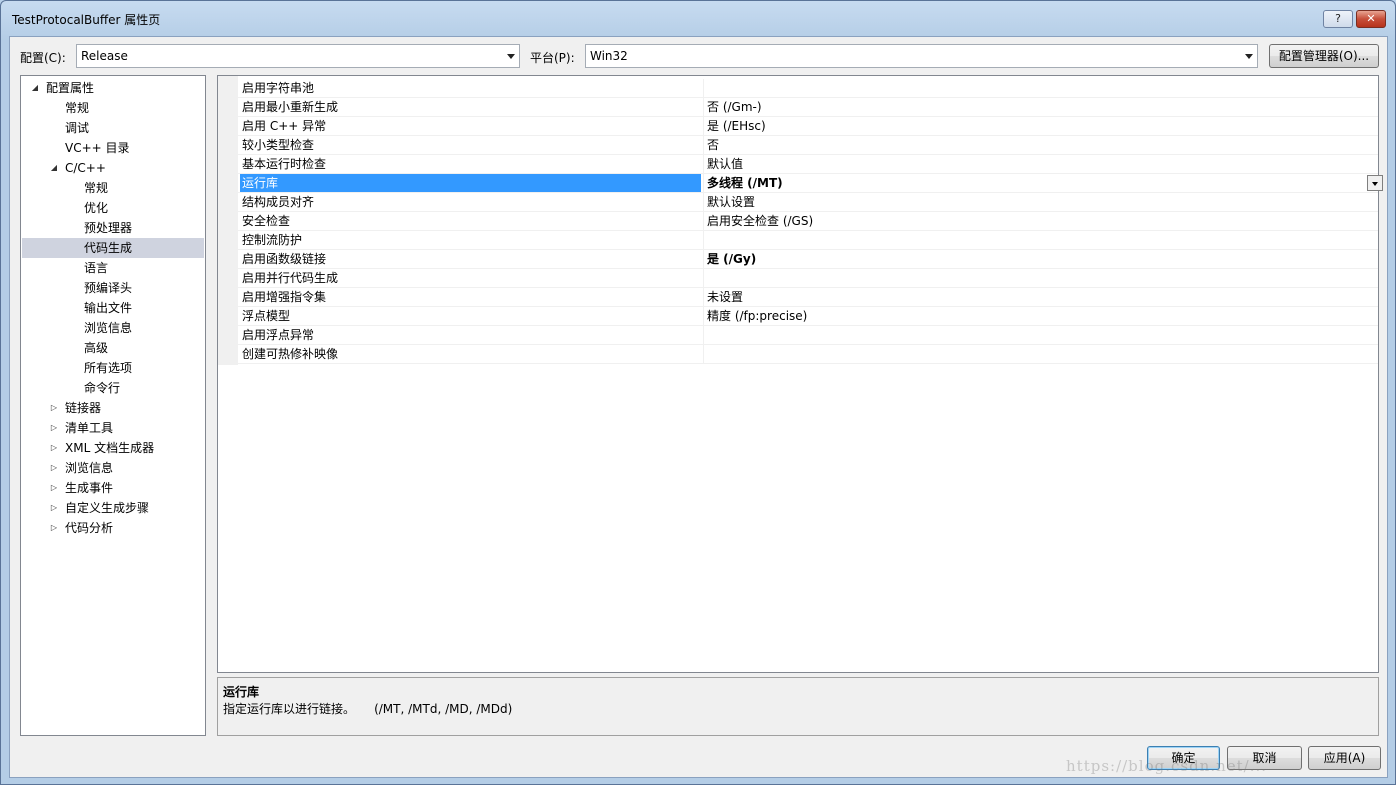  Describe the element at coordinates (808, 202) in the screenshot. I see `property-row: 结构成员对齐 默认设置` at that location.